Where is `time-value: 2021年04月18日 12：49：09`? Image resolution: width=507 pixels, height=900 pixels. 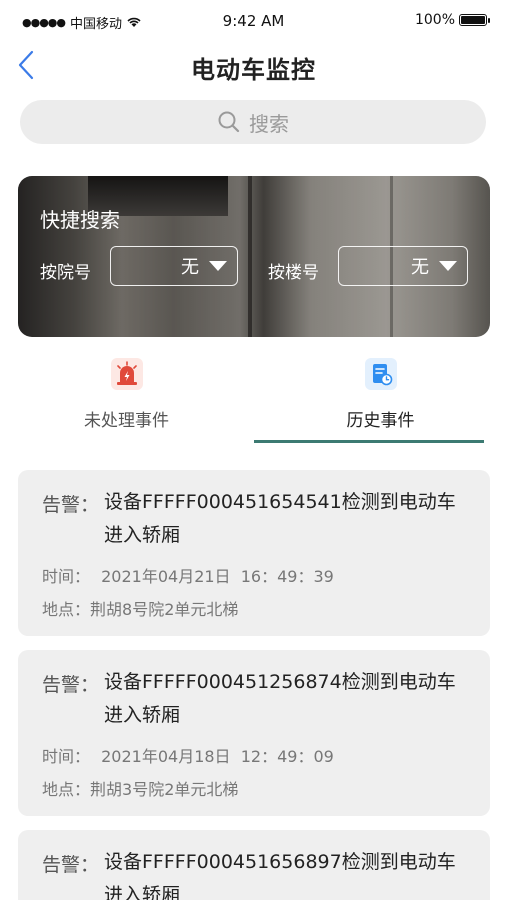
time-value: 2021年04月18日 12：49：09 is located at coordinates (217, 756).